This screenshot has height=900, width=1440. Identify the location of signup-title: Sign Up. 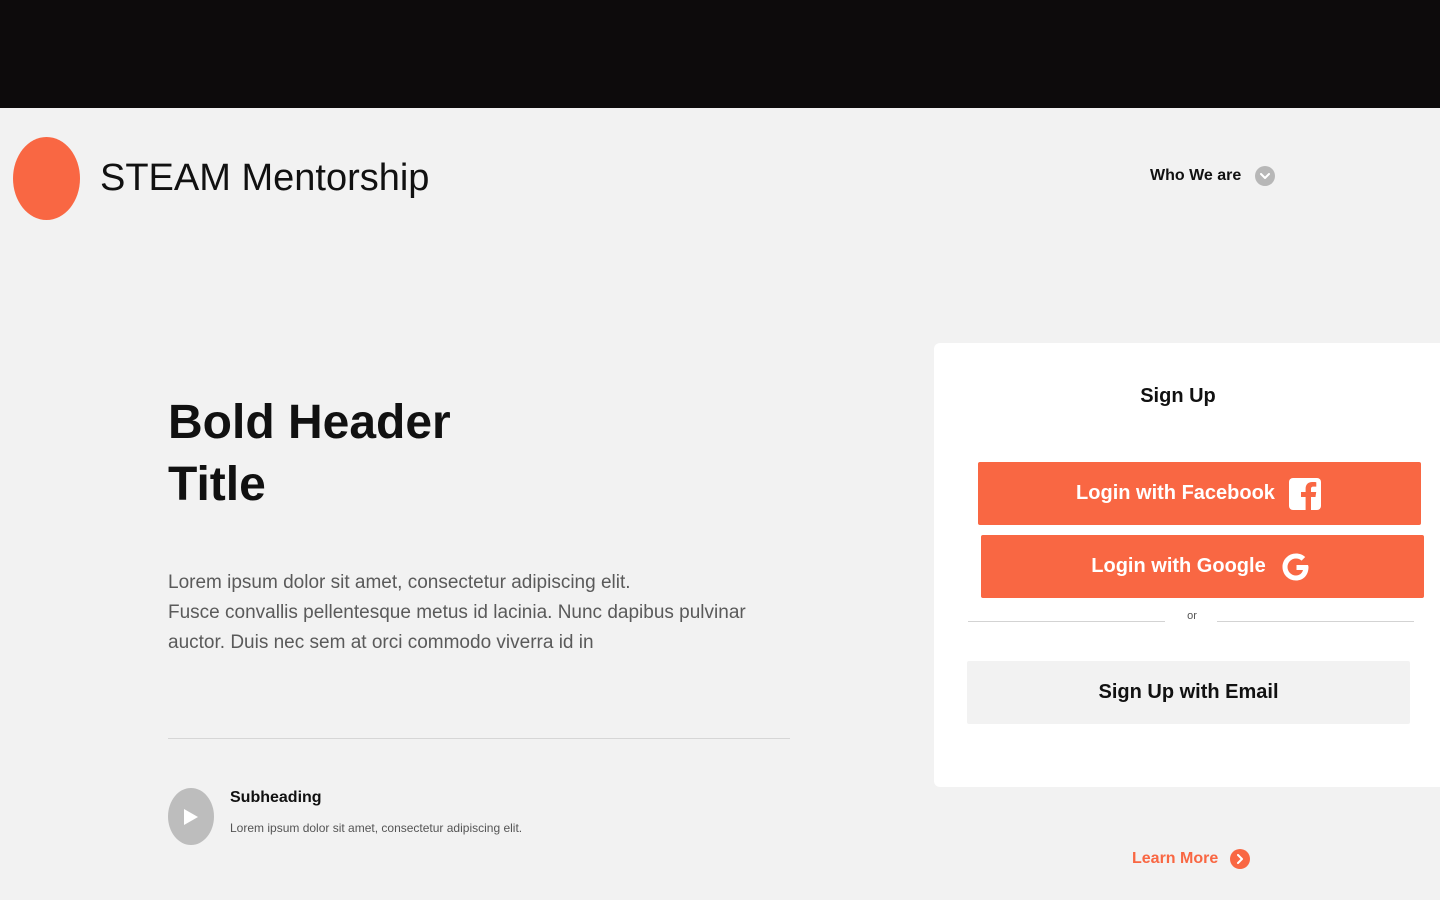
(1178, 396).